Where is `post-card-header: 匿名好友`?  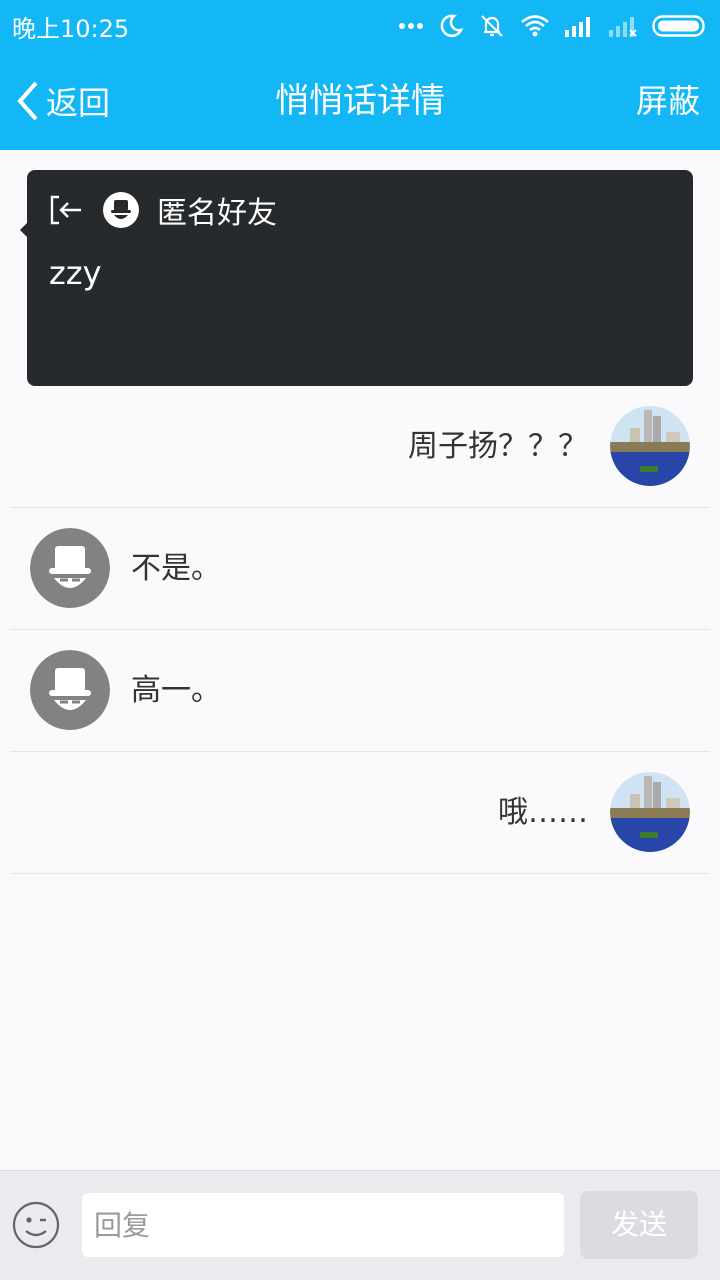
post-card-header: 匿名好友 is located at coordinates (163, 210).